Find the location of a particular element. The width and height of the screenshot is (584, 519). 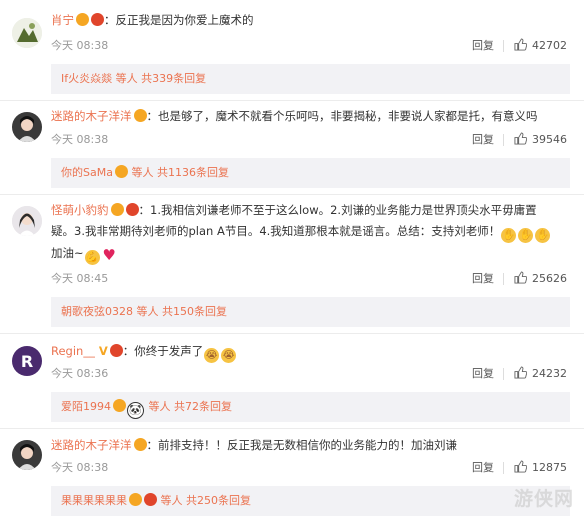

sub-reply-user: 爱陌1994 is located at coordinates (86, 406).